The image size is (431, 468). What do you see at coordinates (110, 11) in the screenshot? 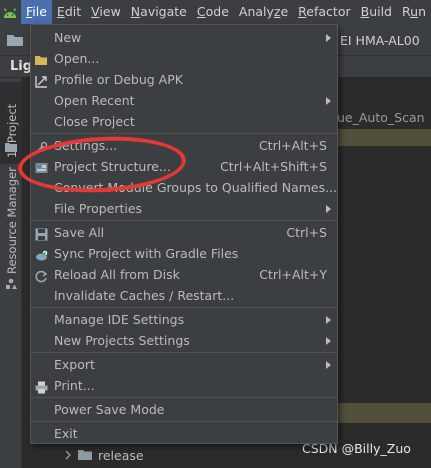
I see `menu-view-post: iew` at bounding box center [110, 11].